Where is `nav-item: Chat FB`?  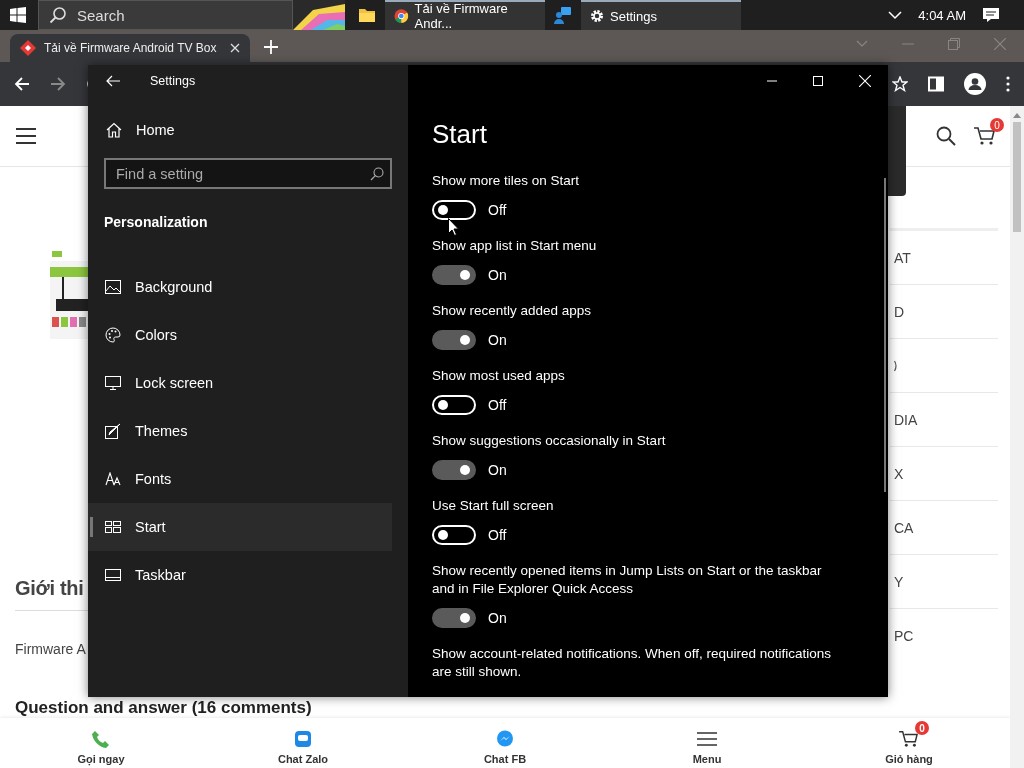
nav-item: Chat FB is located at coordinates (505, 743).